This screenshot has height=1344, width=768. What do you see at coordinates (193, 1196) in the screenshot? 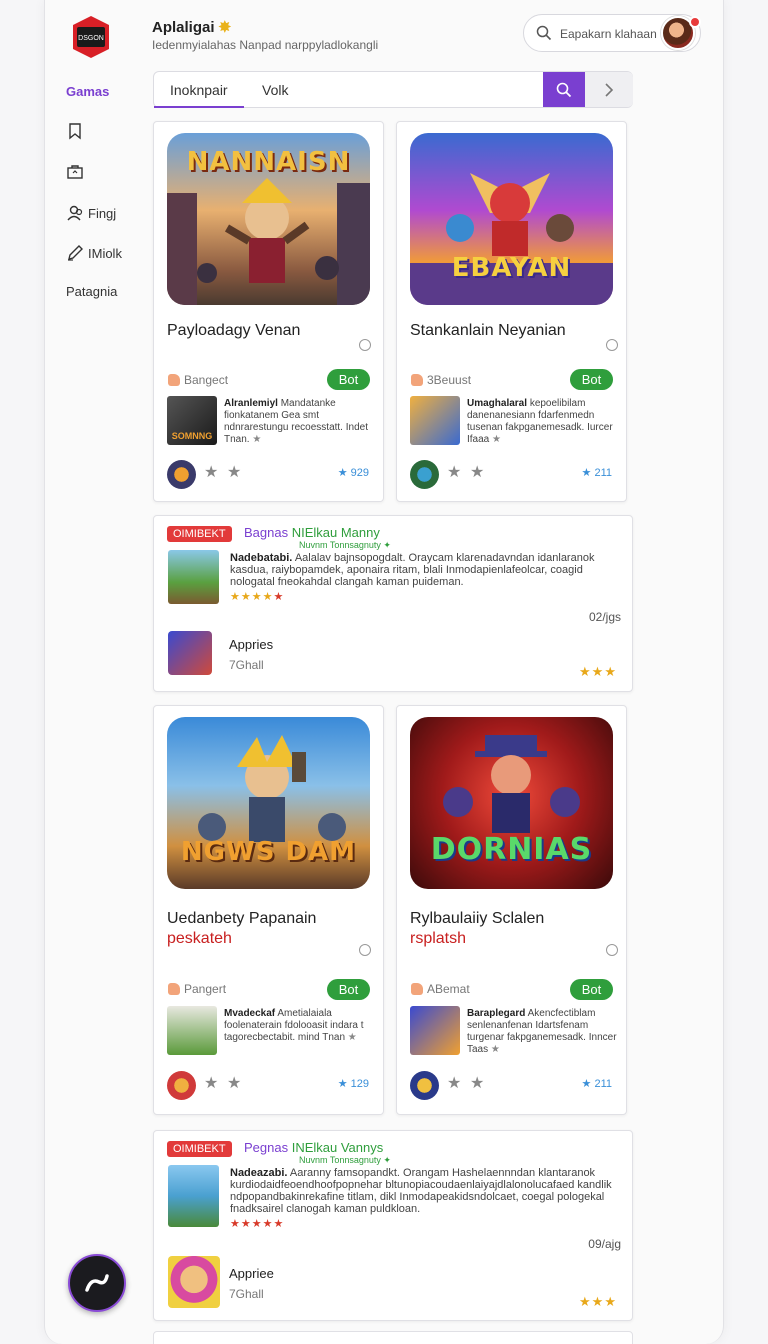
I see `featured-thumbnail` at bounding box center [193, 1196].